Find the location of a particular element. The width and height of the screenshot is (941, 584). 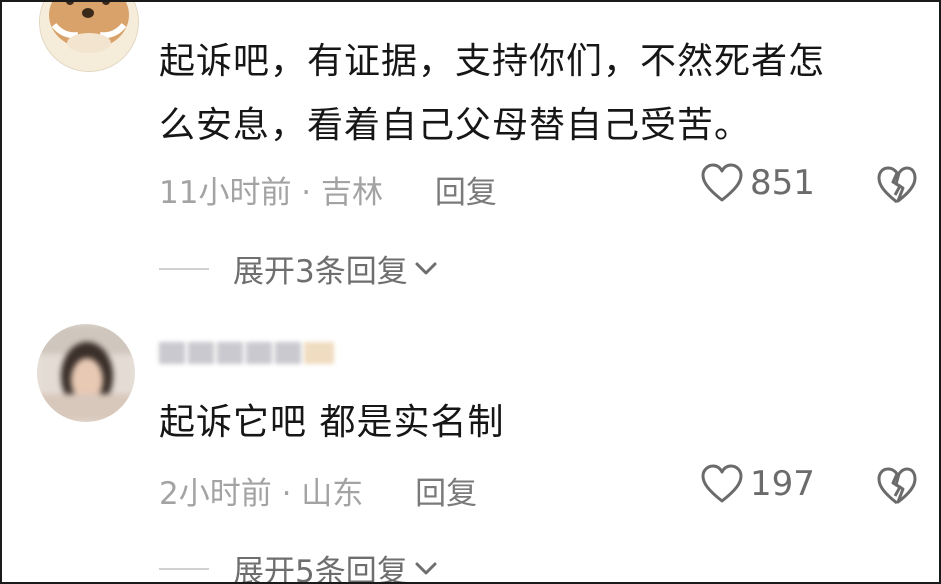

username-blurred is located at coordinates (246, 353).